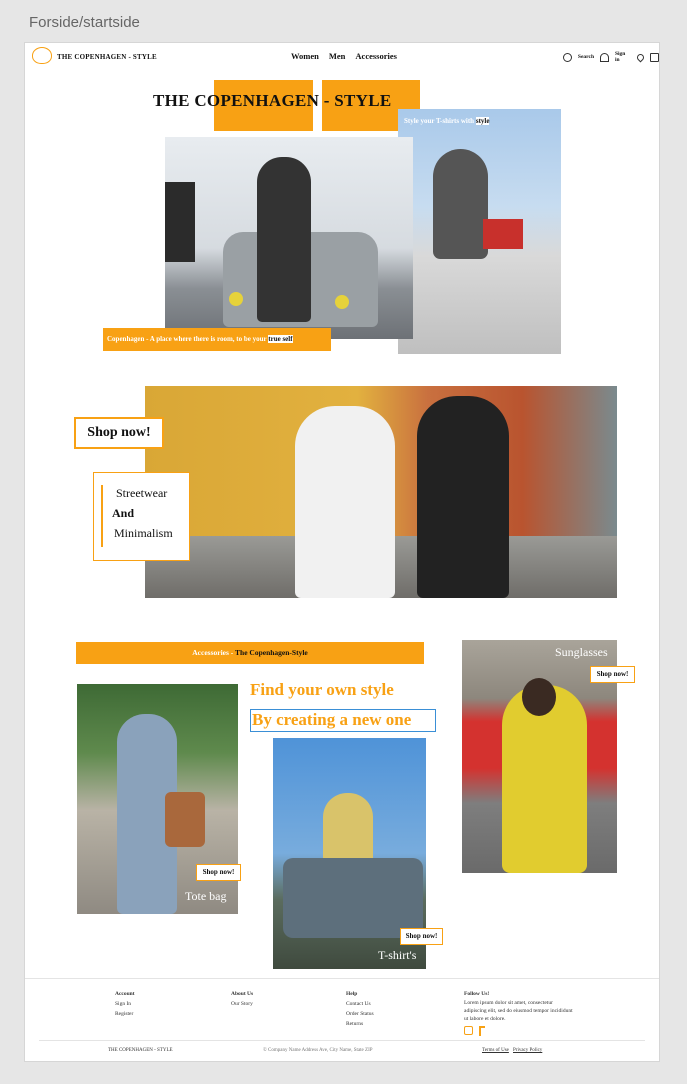 Image resolution: width=687 pixels, height=1084 pixels. What do you see at coordinates (360, 1014) in the screenshot?
I see `footer-link-order-status: Order Status` at bounding box center [360, 1014].